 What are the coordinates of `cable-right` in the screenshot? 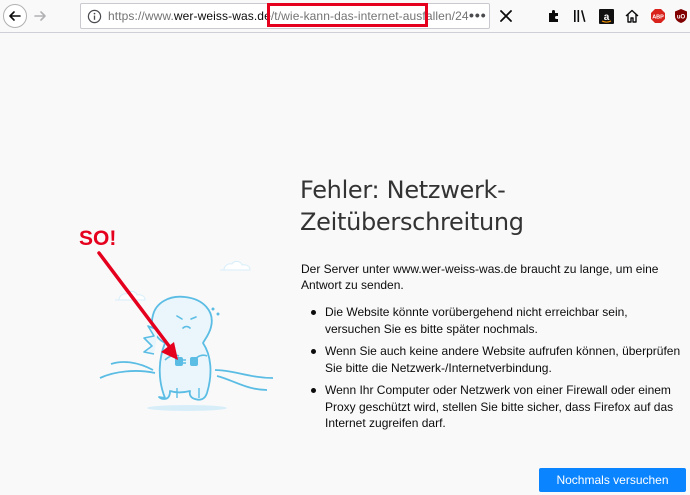 It's located at (244, 380).